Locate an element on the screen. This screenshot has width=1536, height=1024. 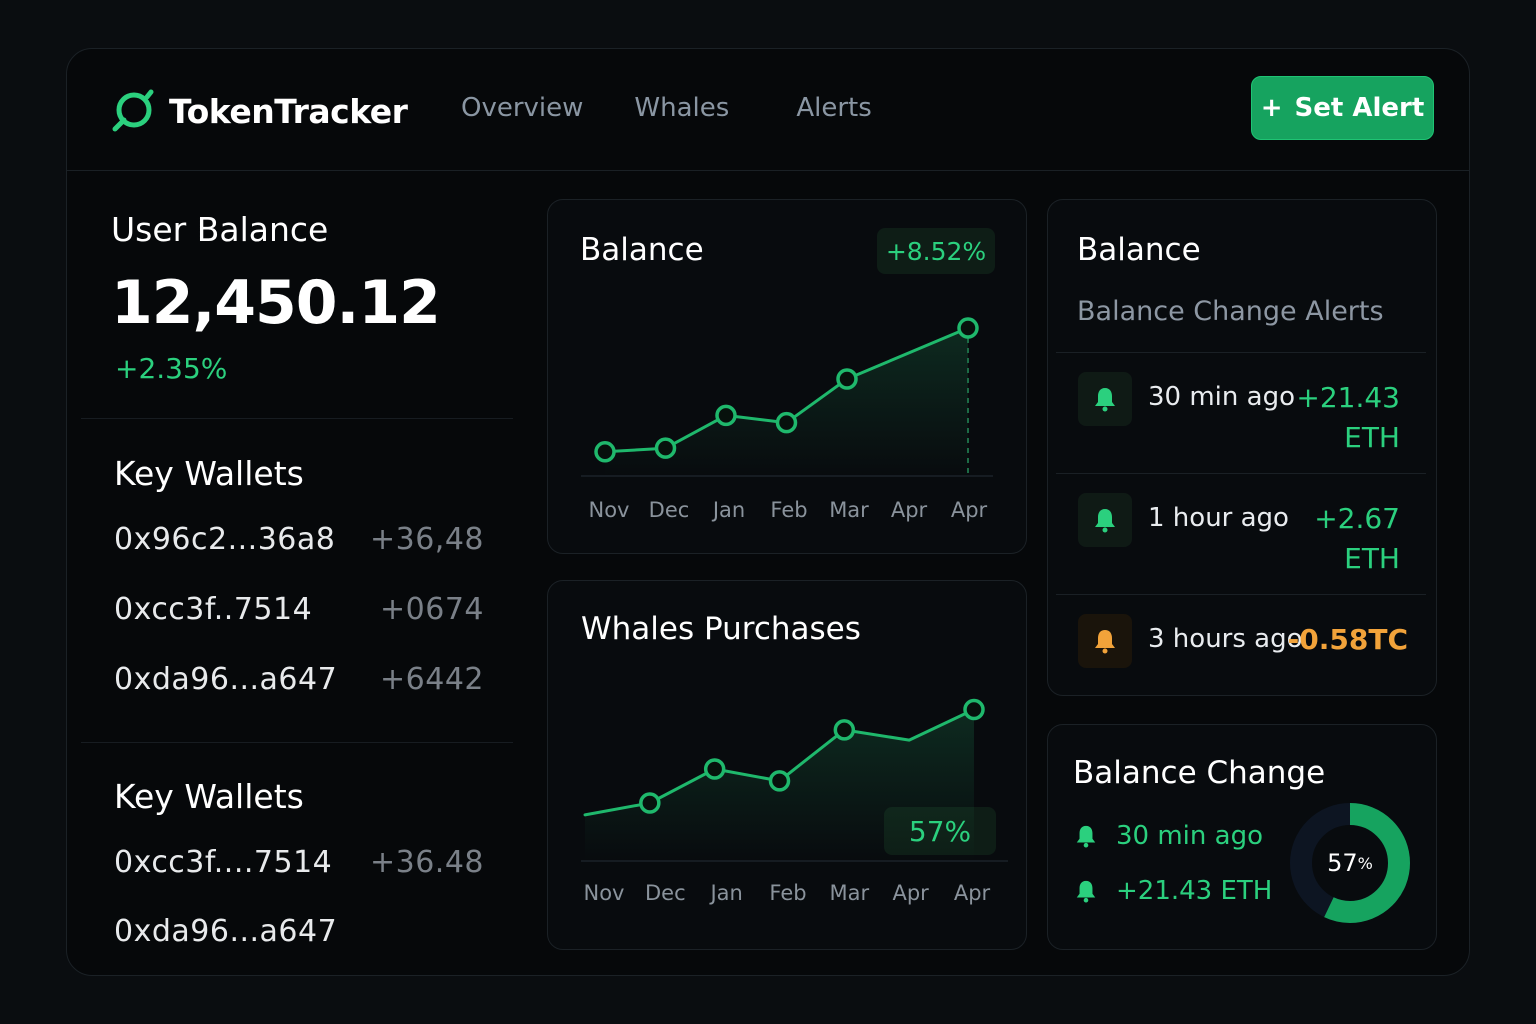
alert-time: 30 min ago is located at coordinates (1221, 397).